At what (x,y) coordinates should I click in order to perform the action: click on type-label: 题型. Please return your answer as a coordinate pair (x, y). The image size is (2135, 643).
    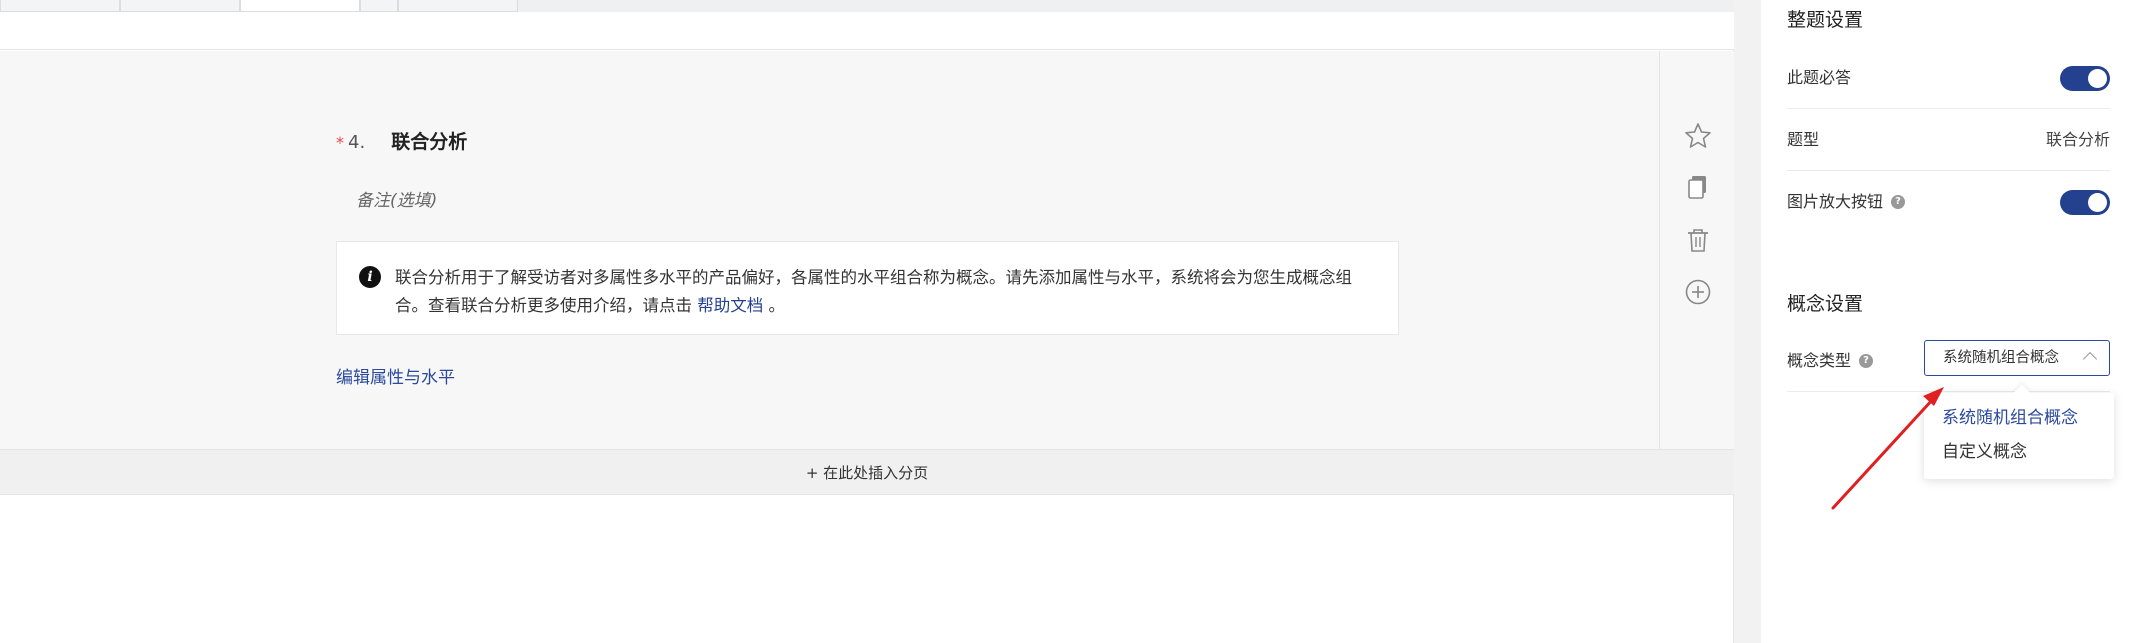
    Looking at the image, I should click on (1803, 139).